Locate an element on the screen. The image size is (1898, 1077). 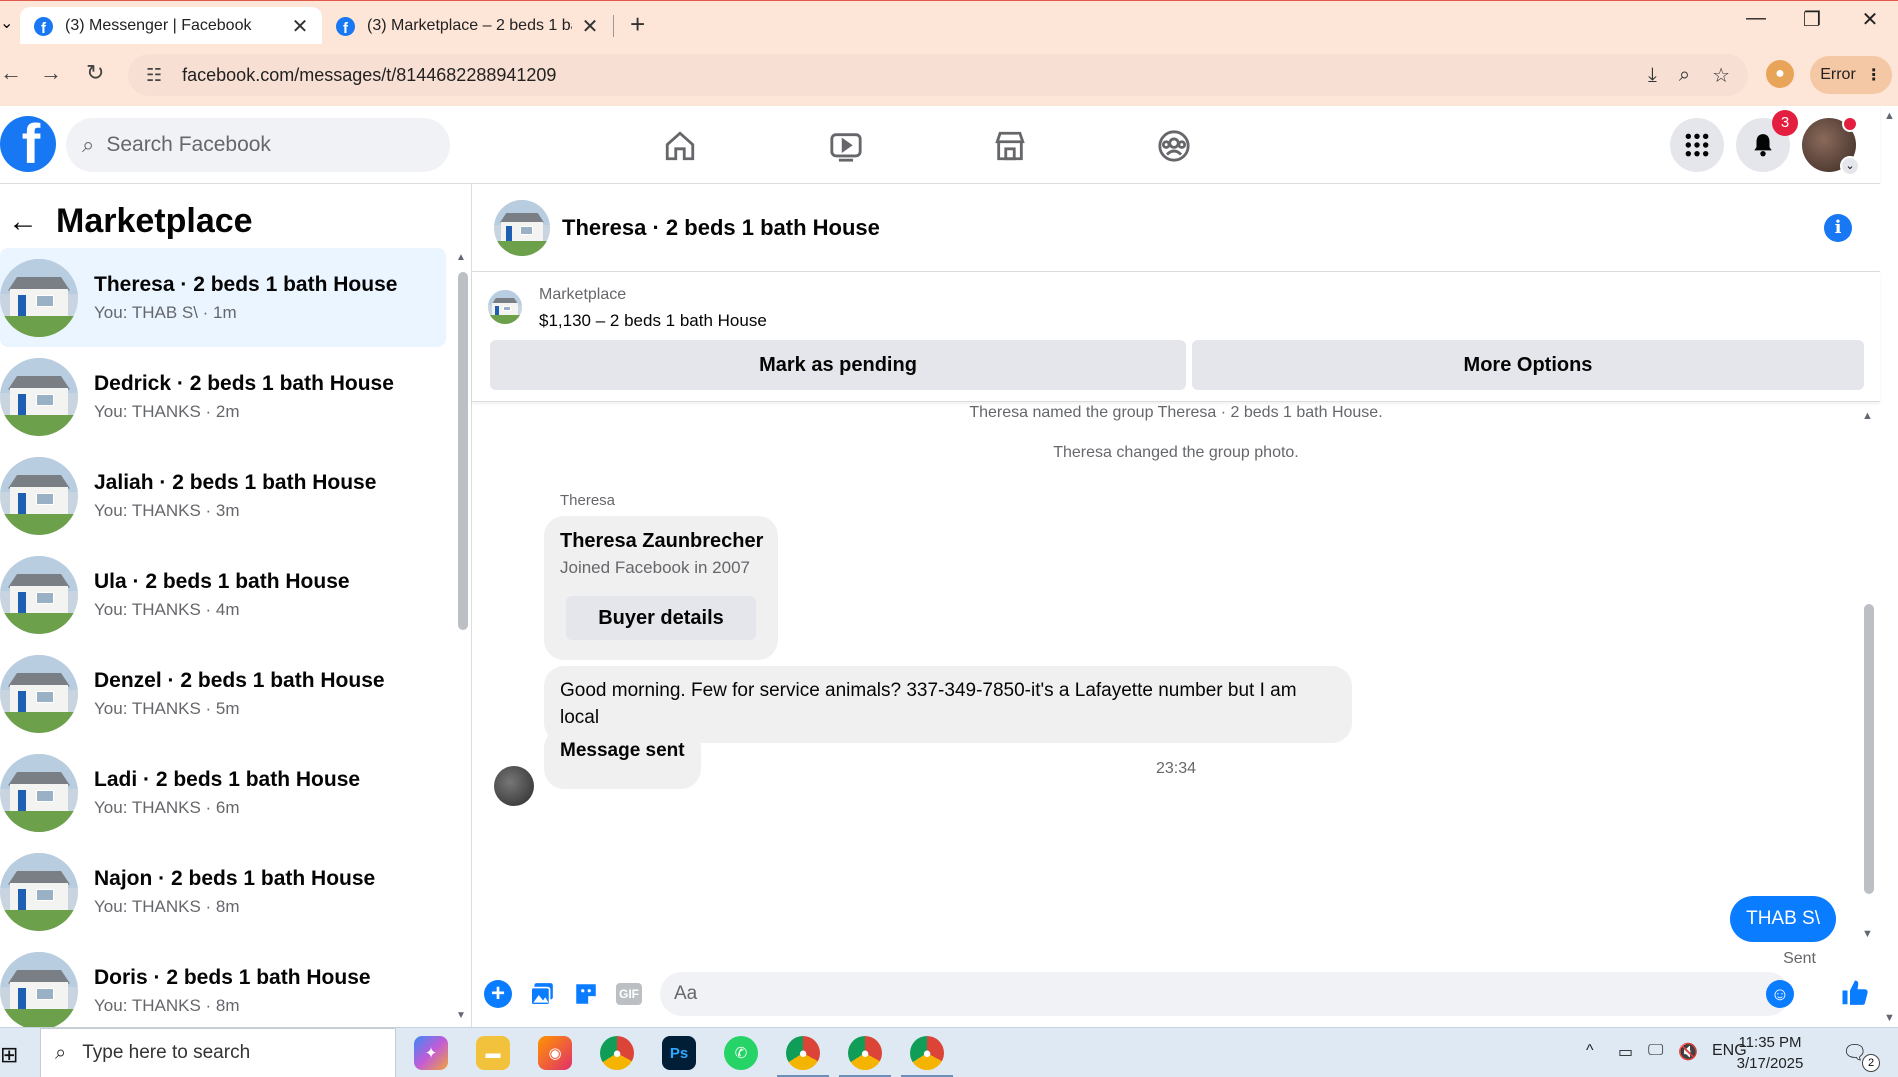
volume-muted-icon: 🔇 is located at coordinates (1688, 1052).